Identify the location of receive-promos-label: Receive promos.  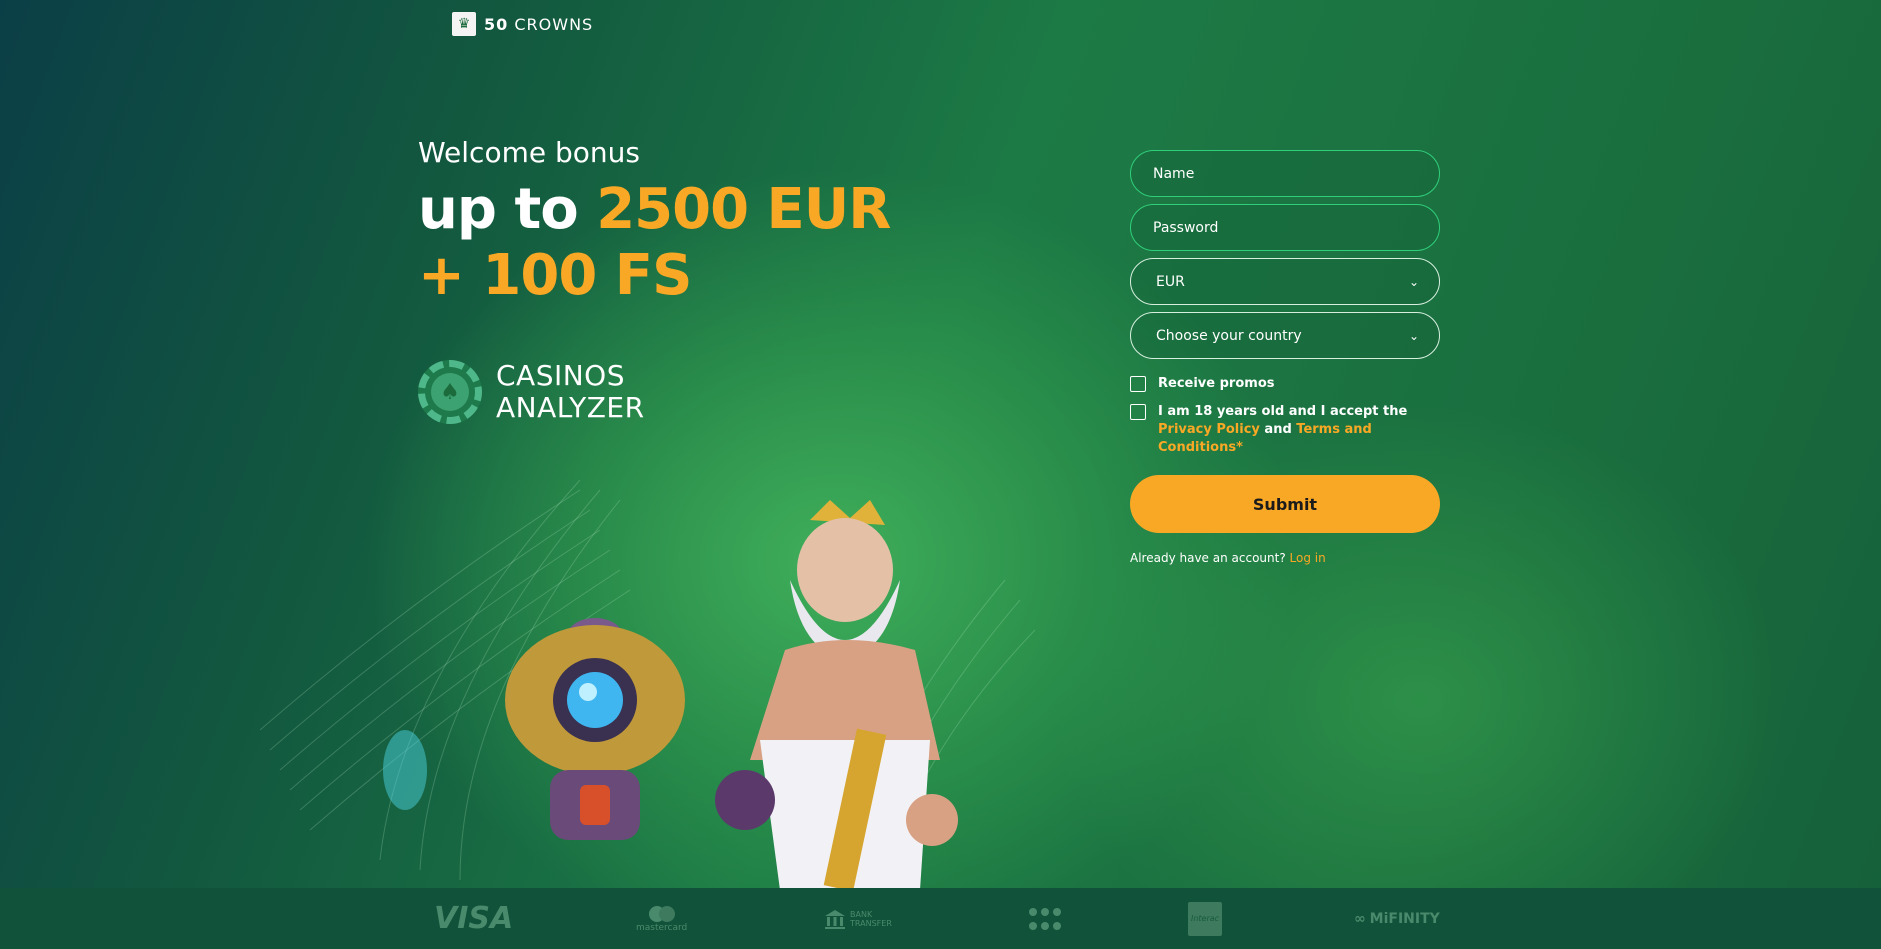
(1216, 383).